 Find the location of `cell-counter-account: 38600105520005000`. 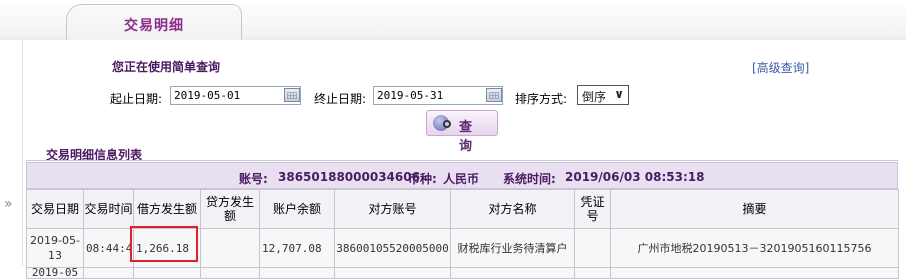

cell-counter-account: 38600105520005000 is located at coordinates (392, 248).